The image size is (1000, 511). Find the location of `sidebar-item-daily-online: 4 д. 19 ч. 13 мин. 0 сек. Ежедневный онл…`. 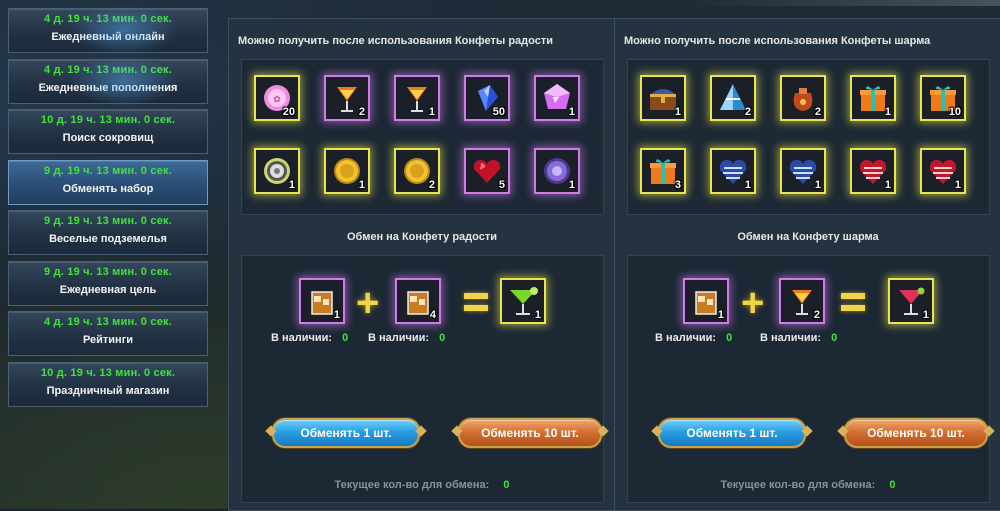

sidebar-item-daily-online: 4 д. 19 ч. 13 мин. 0 сек. Ежедневный онл… is located at coordinates (108, 30).